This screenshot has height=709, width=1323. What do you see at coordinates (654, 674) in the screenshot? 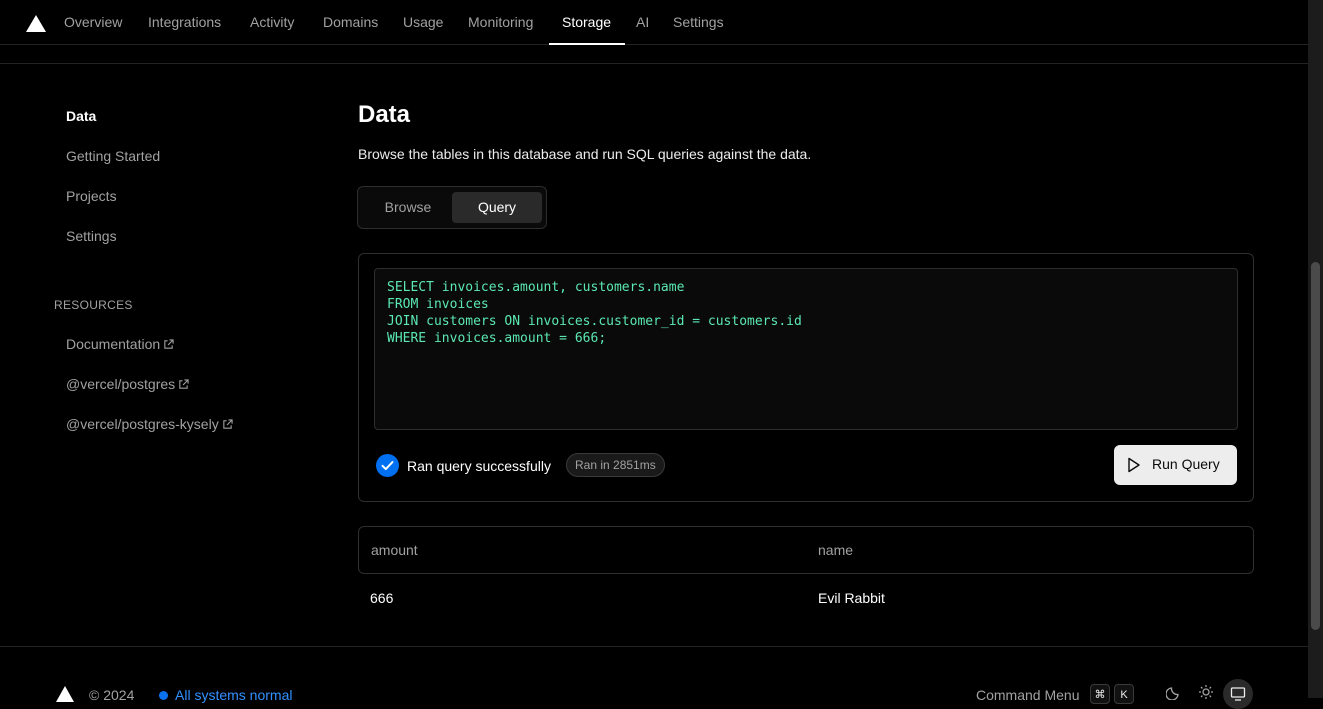
I see `footer: © 2024 All systems normal Command Menu` at bounding box center [654, 674].